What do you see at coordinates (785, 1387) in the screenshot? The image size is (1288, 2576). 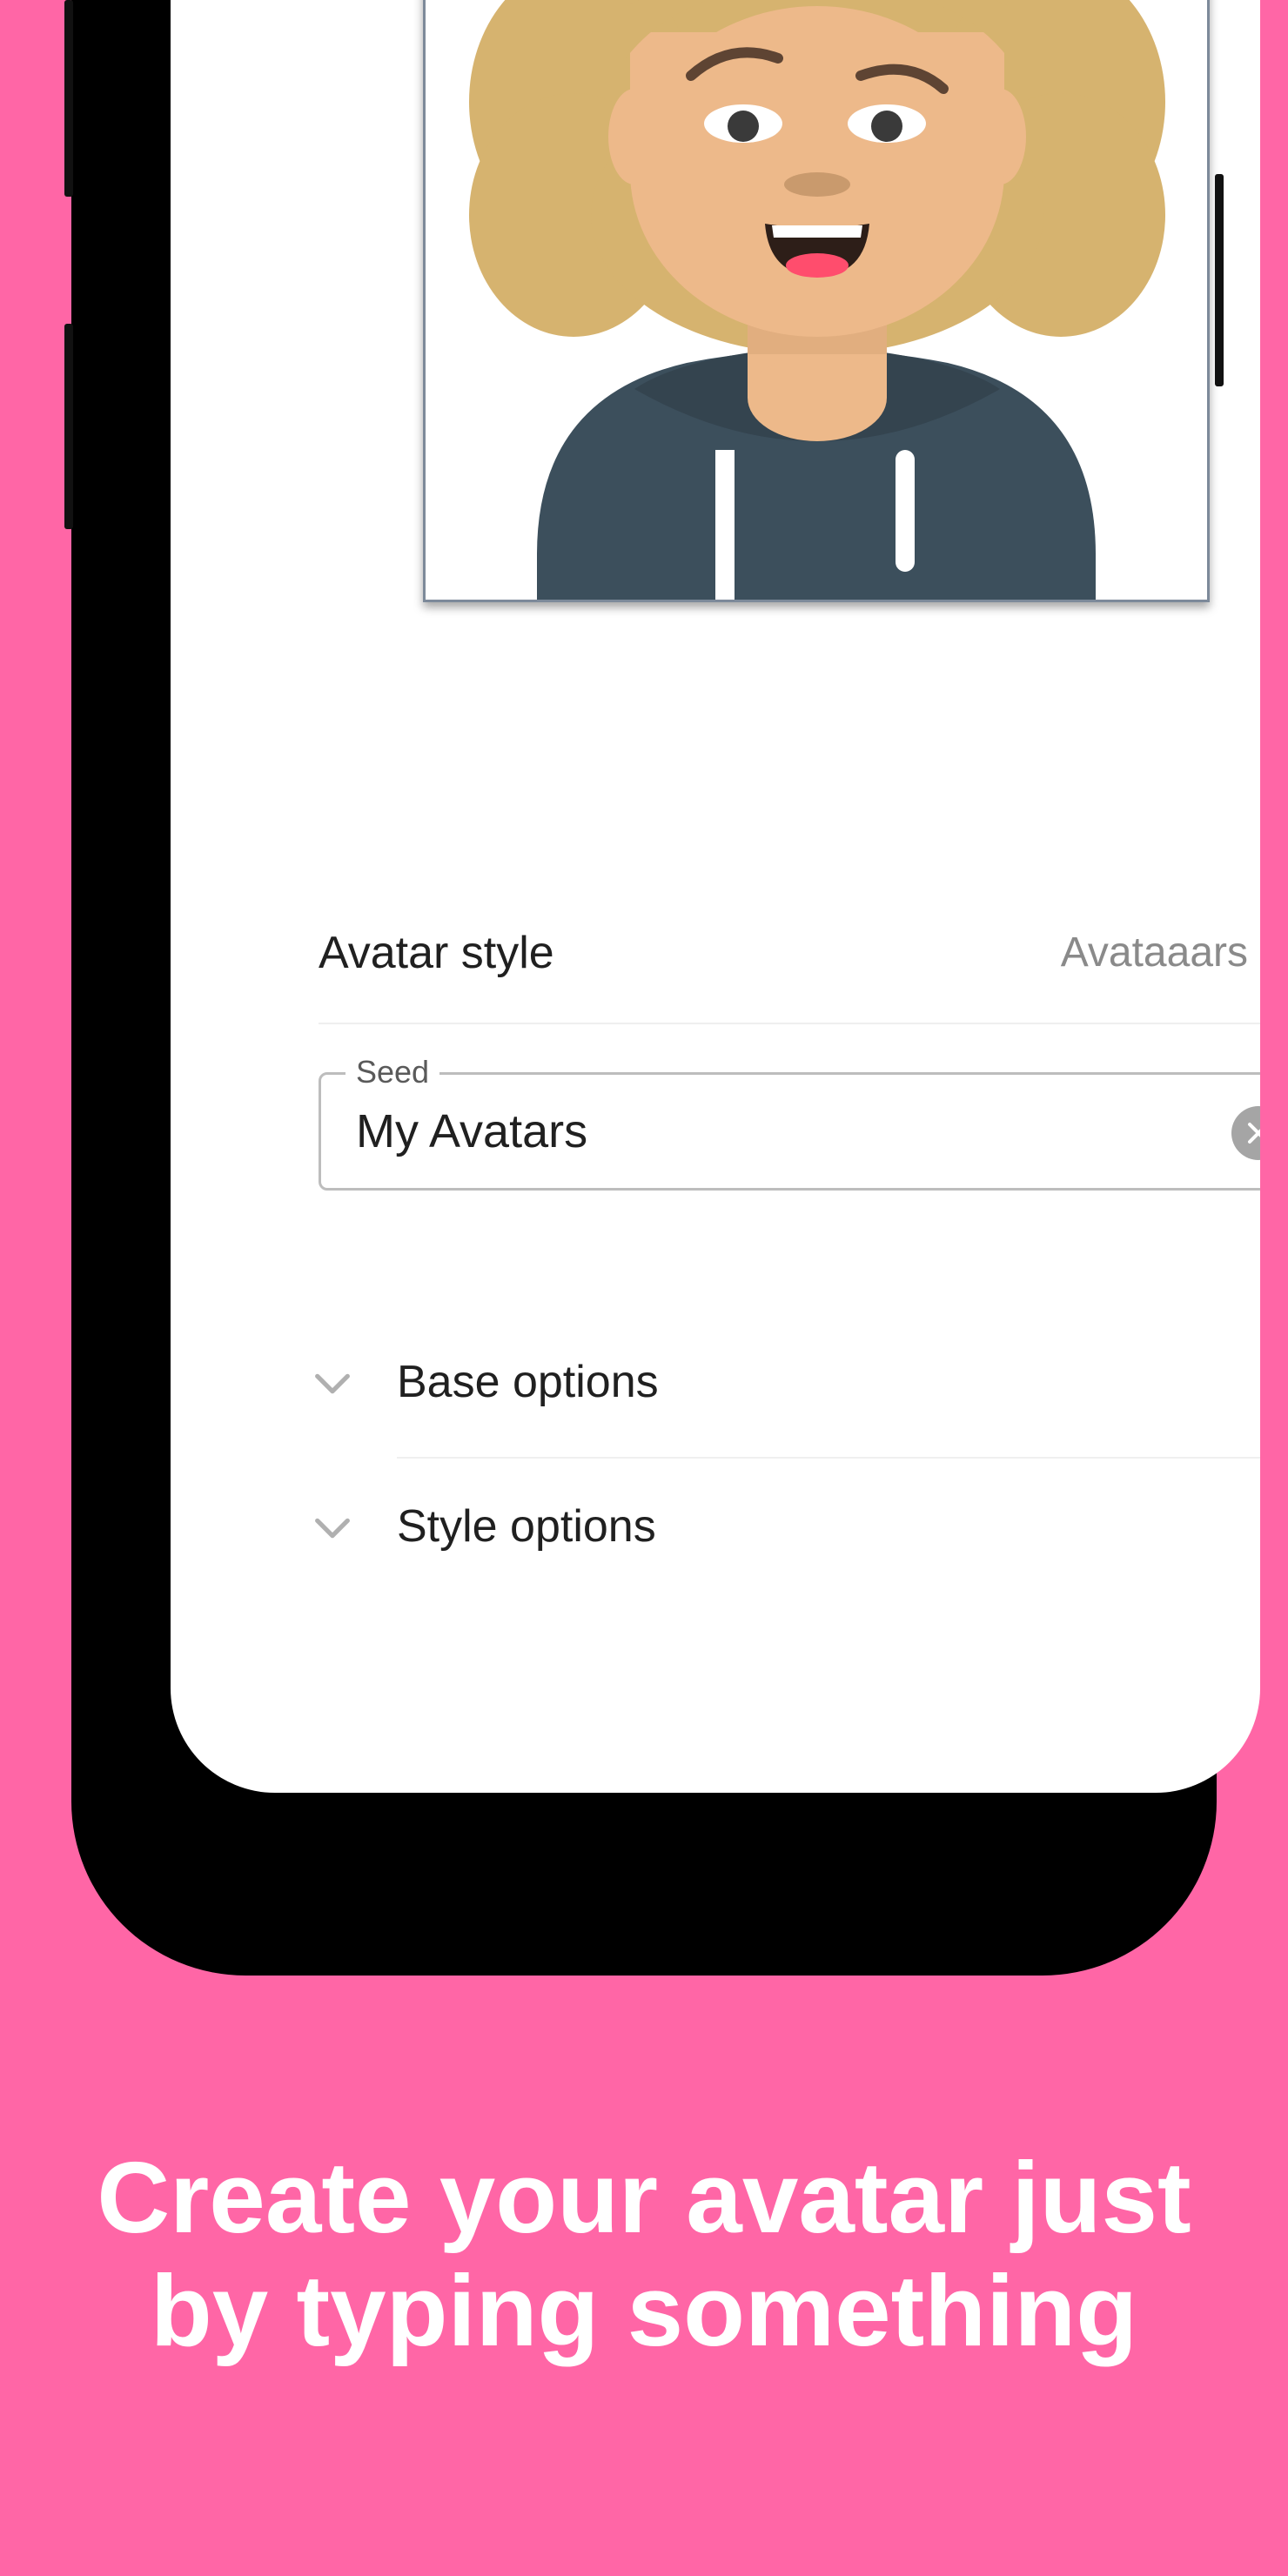 I see `base-options-row: Base options` at bounding box center [785, 1387].